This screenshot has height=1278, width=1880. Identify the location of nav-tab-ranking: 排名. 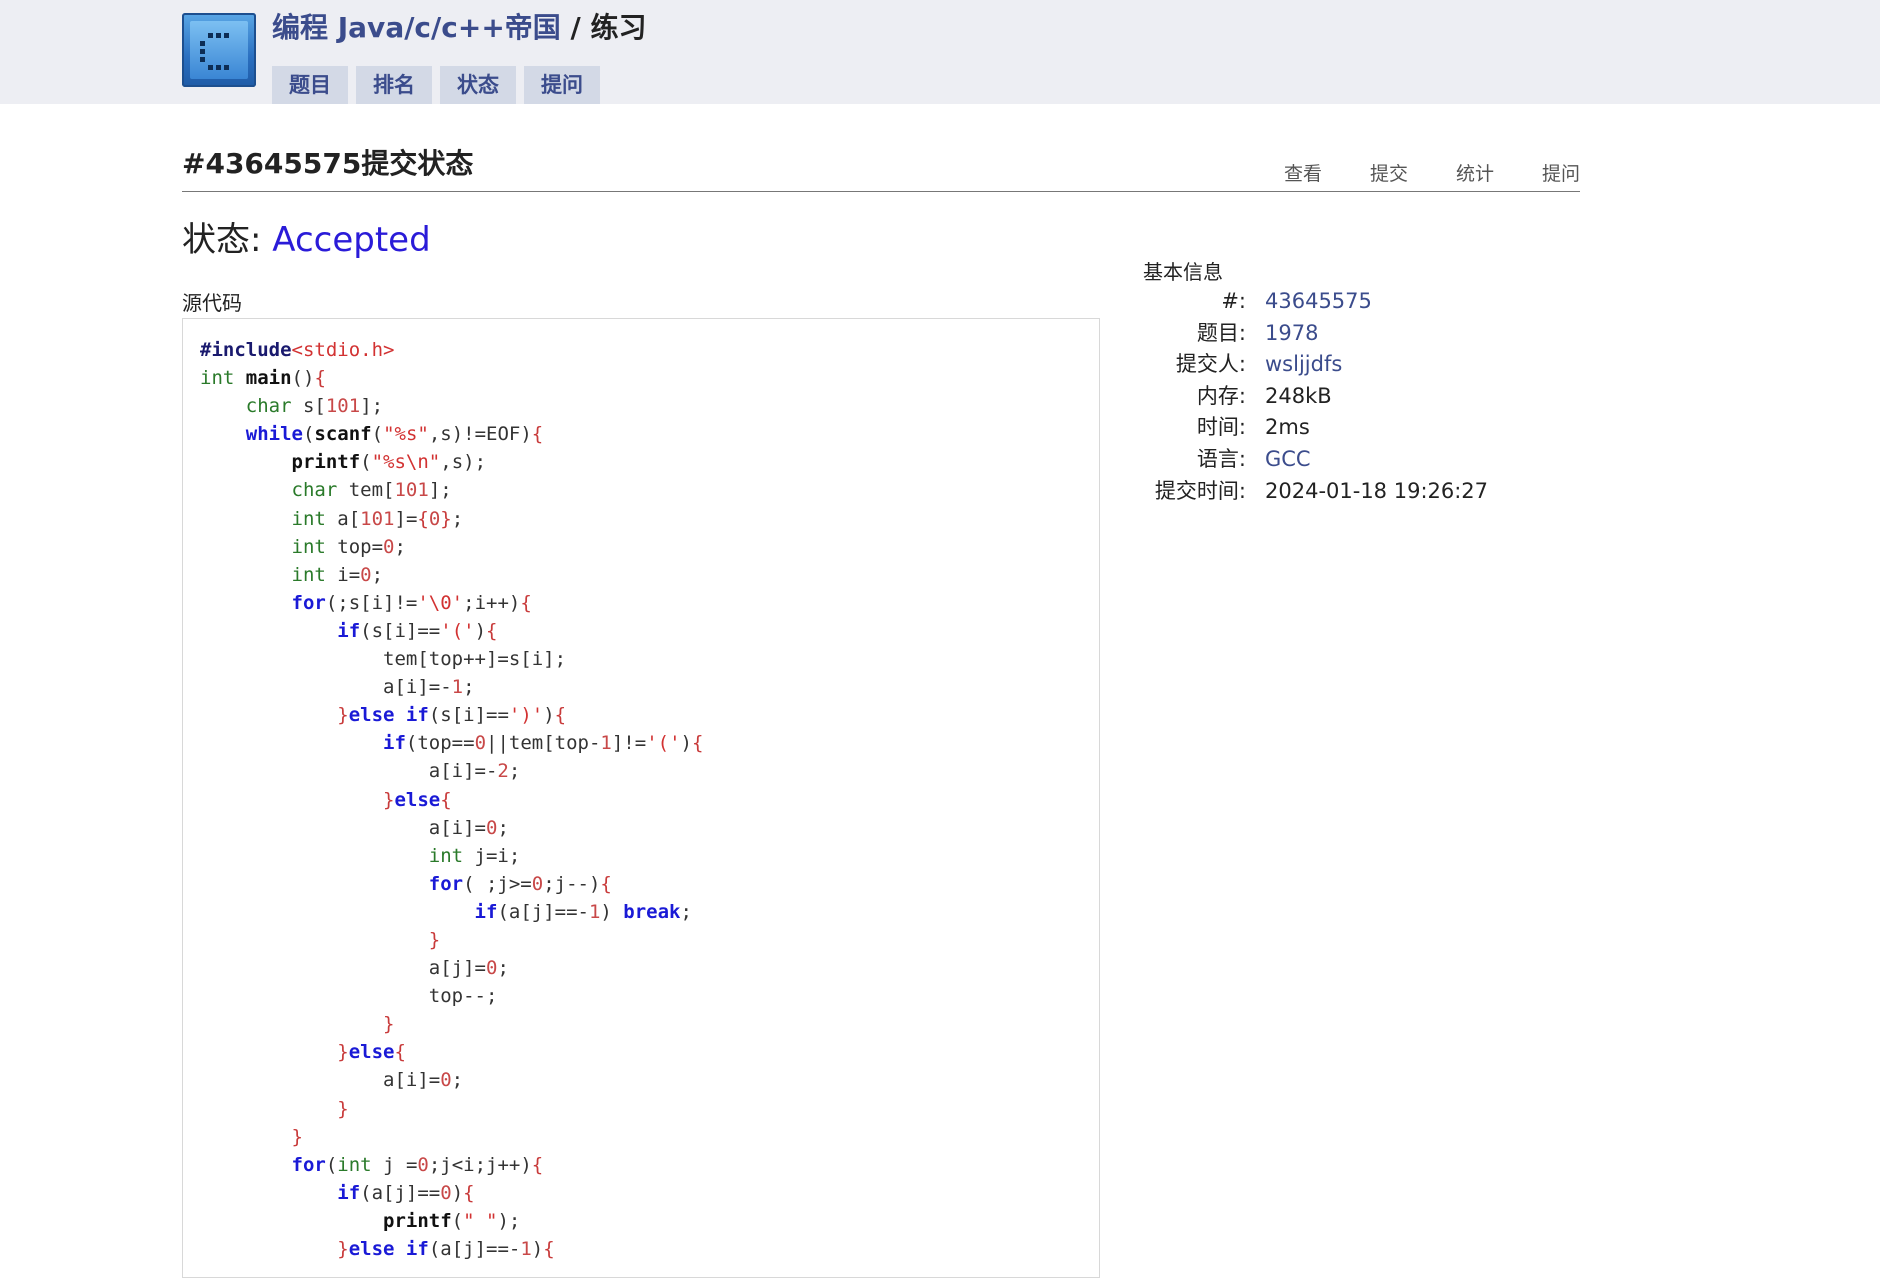
(394, 85).